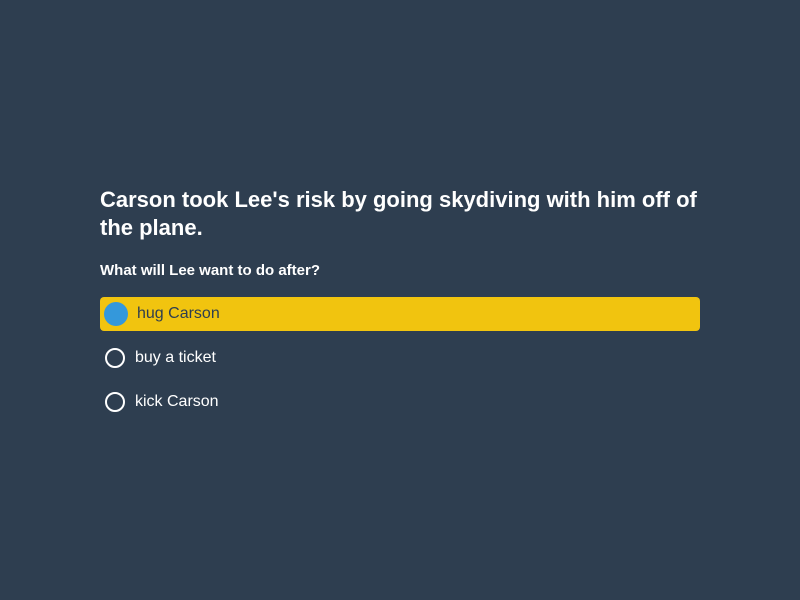 This screenshot has height=600, width=800. What do you see at coordinates (400, 314) in the screenshot?
I see `answer-option-hug-carson: hug Carson` at bounding box center [400, 314].